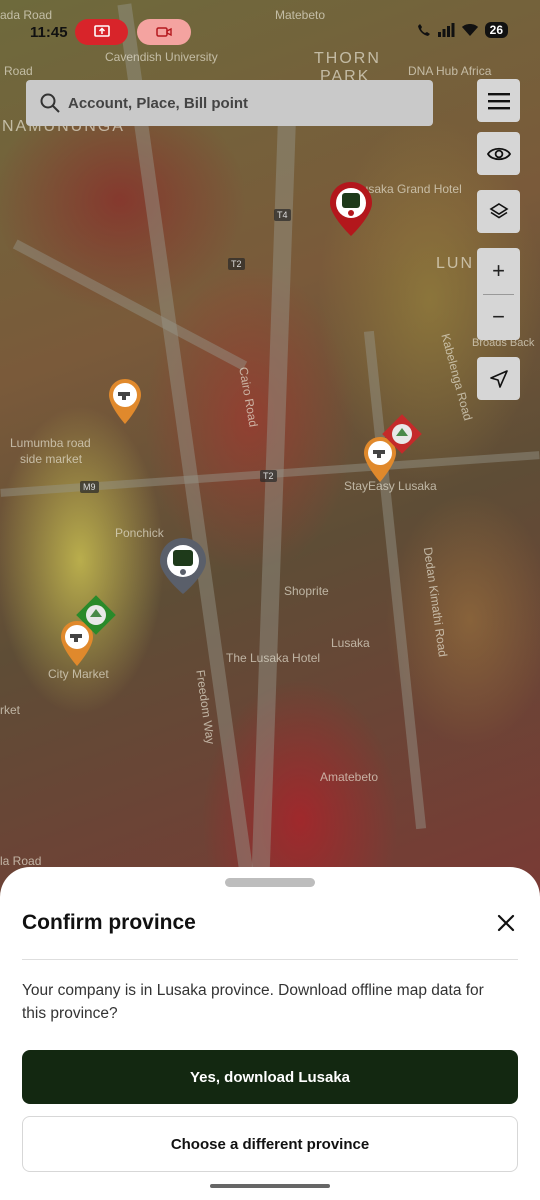  Describe the element at coordinates (49, 32) in the screenshot. I see `status-time: 11:45` at that location.